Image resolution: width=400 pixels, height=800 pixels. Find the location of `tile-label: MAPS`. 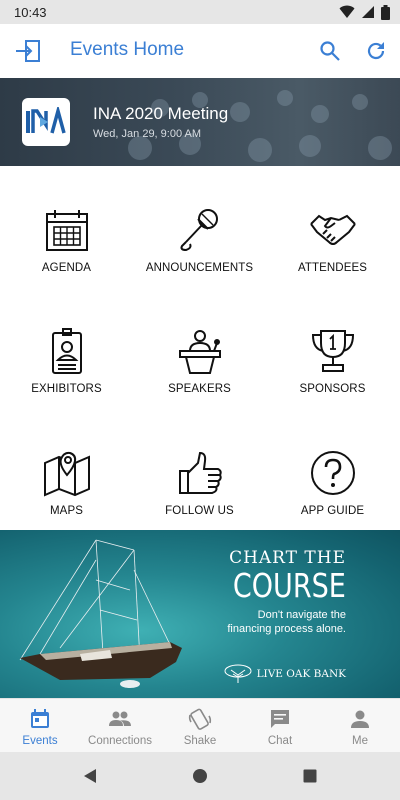

tile-label: MAPS is located at coordinates (66, 511).